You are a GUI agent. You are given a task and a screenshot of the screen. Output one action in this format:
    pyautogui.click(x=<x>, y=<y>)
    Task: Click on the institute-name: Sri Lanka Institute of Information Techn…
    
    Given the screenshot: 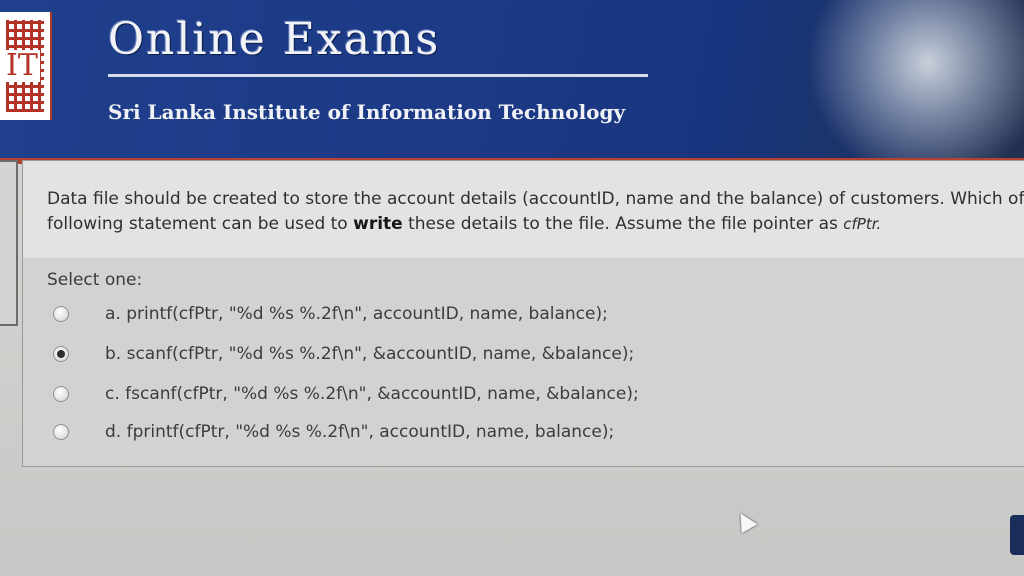 What is the action you would take?
    pyautogui.click(x=367, y=112)
    